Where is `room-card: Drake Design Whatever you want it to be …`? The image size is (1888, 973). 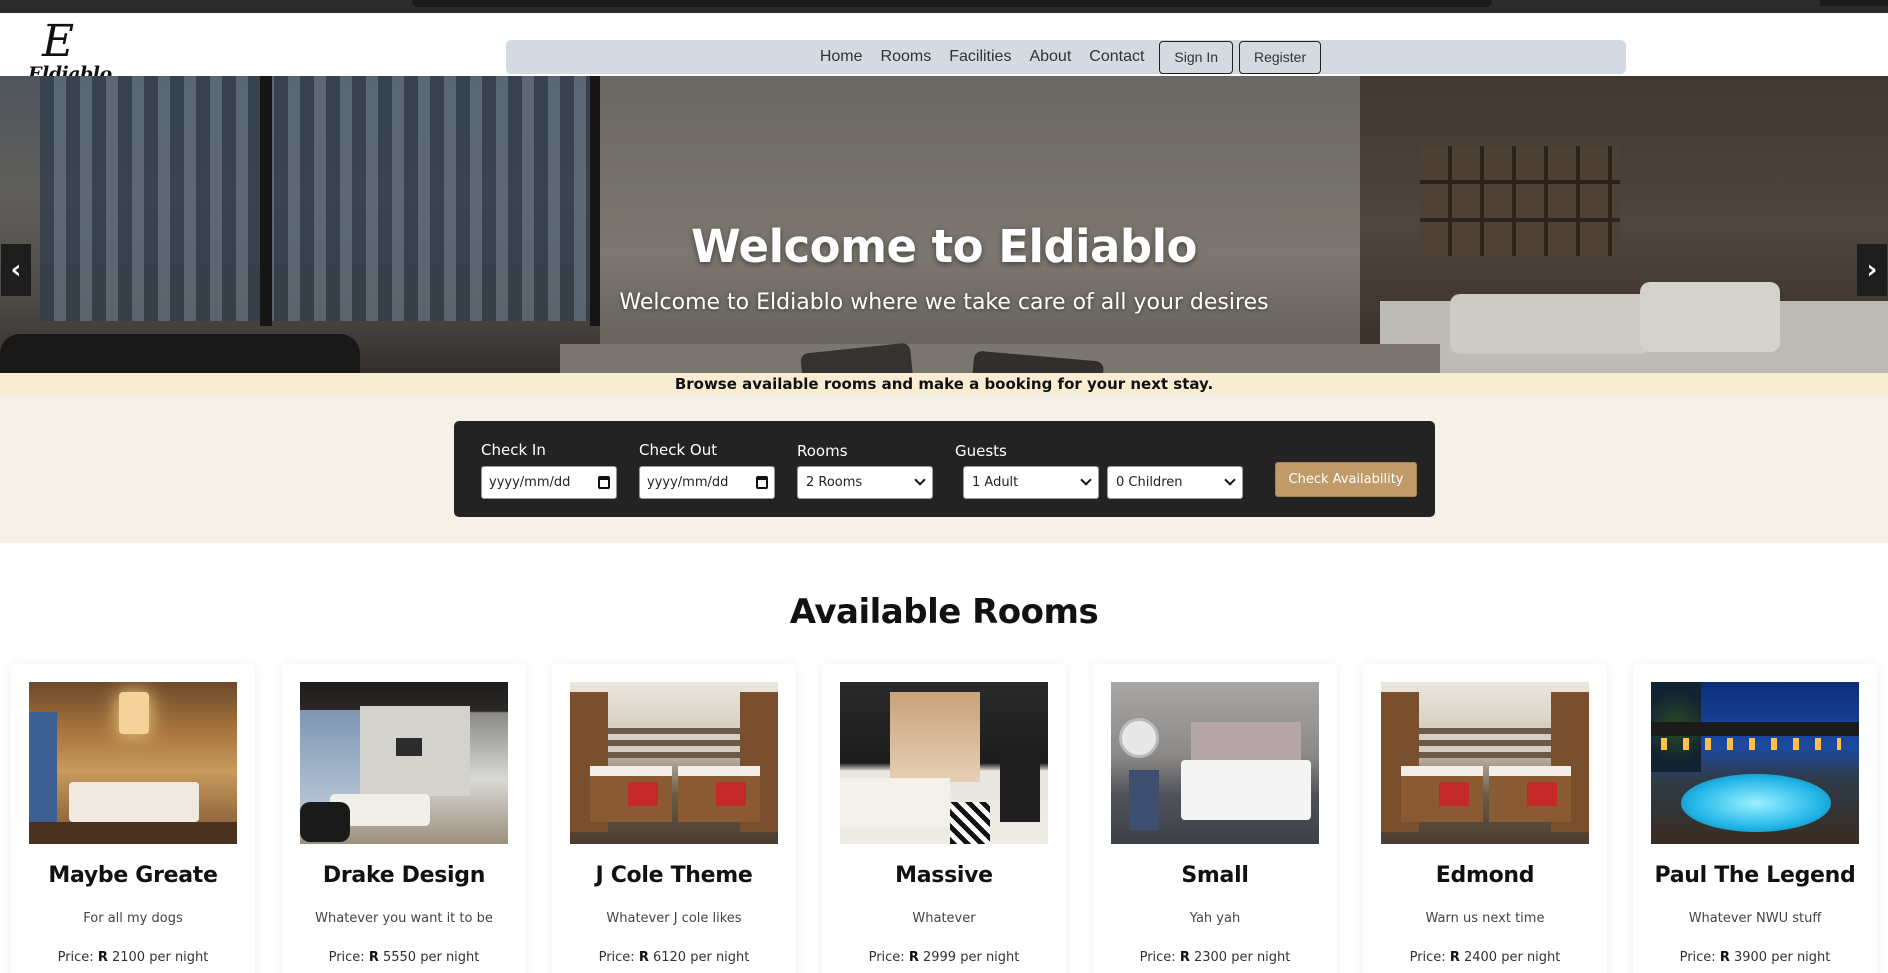
room-card: Drake Design Whatever you want it to be … is located at coordinates (404, 818).